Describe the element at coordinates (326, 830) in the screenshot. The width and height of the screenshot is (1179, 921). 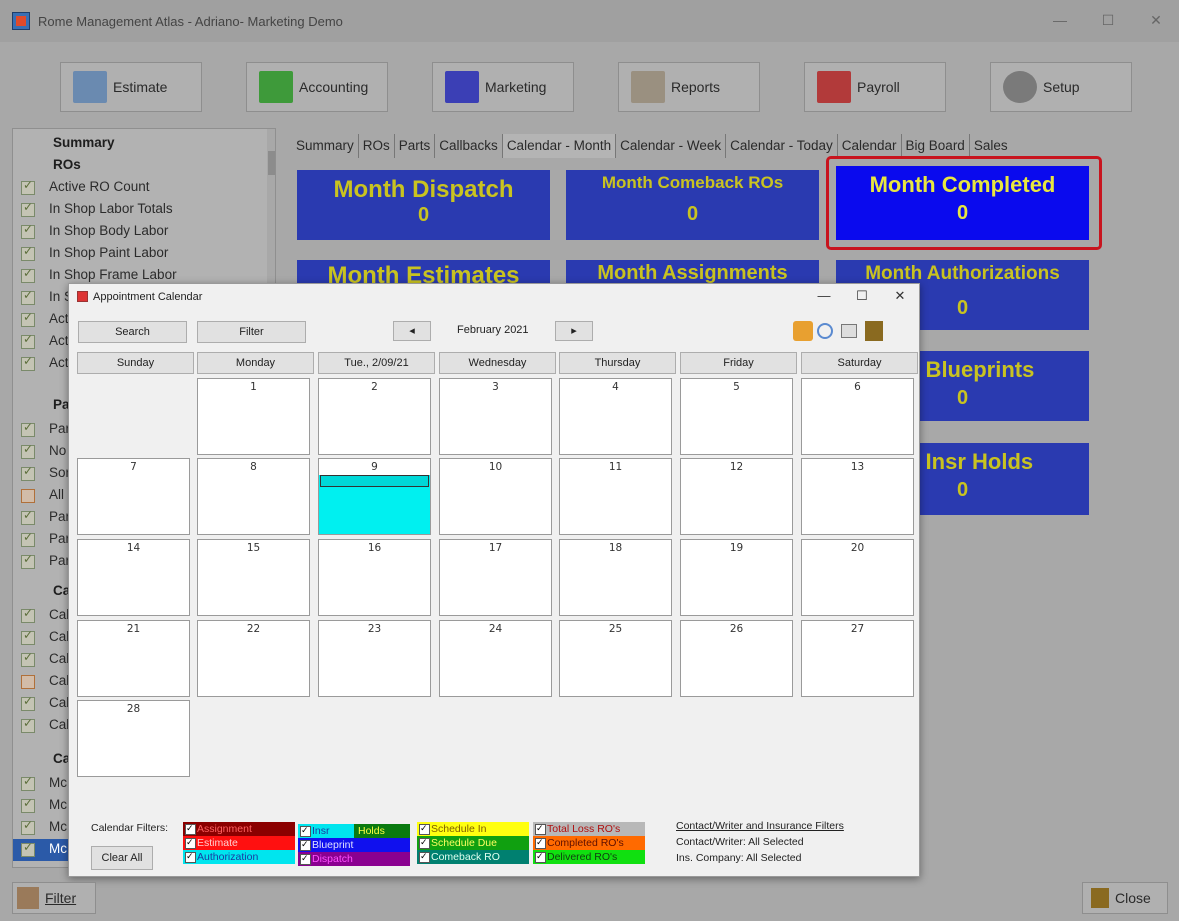
I see `filter-checkbox: Insr` at that location.